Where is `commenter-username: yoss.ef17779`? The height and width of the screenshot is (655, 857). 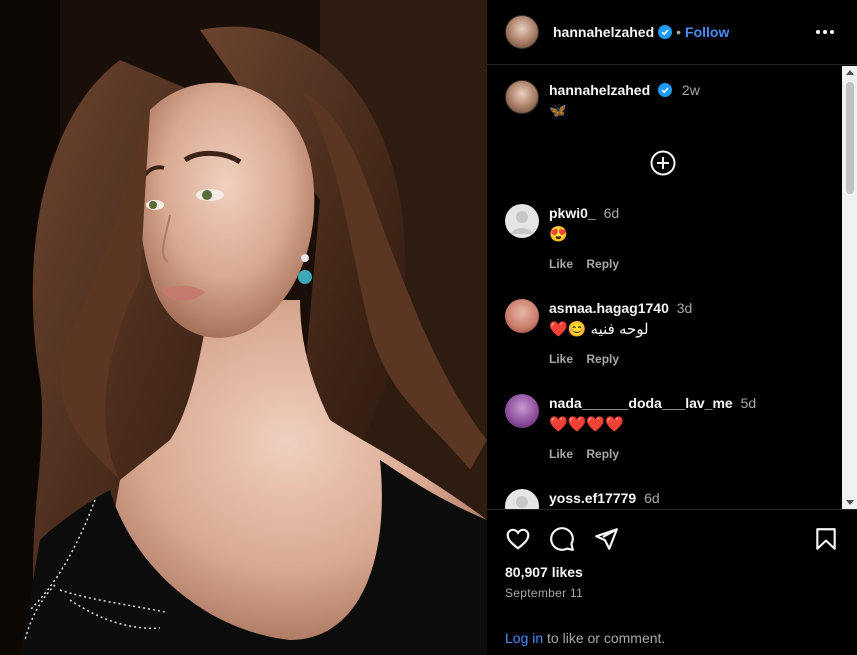
commenter-username: yoss.ef17779 is located at coordinates (592, 498).